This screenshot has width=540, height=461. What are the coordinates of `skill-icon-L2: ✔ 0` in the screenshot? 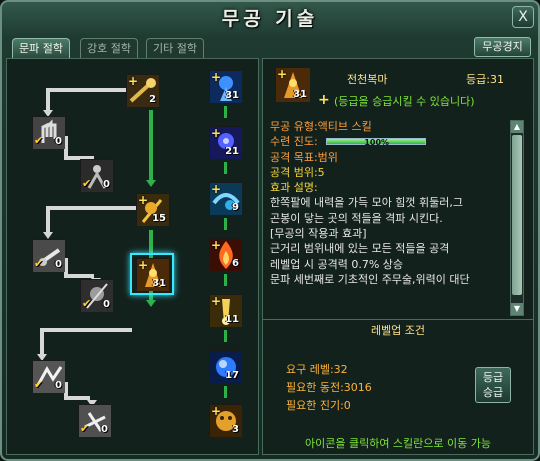 It's located at (48, 132).